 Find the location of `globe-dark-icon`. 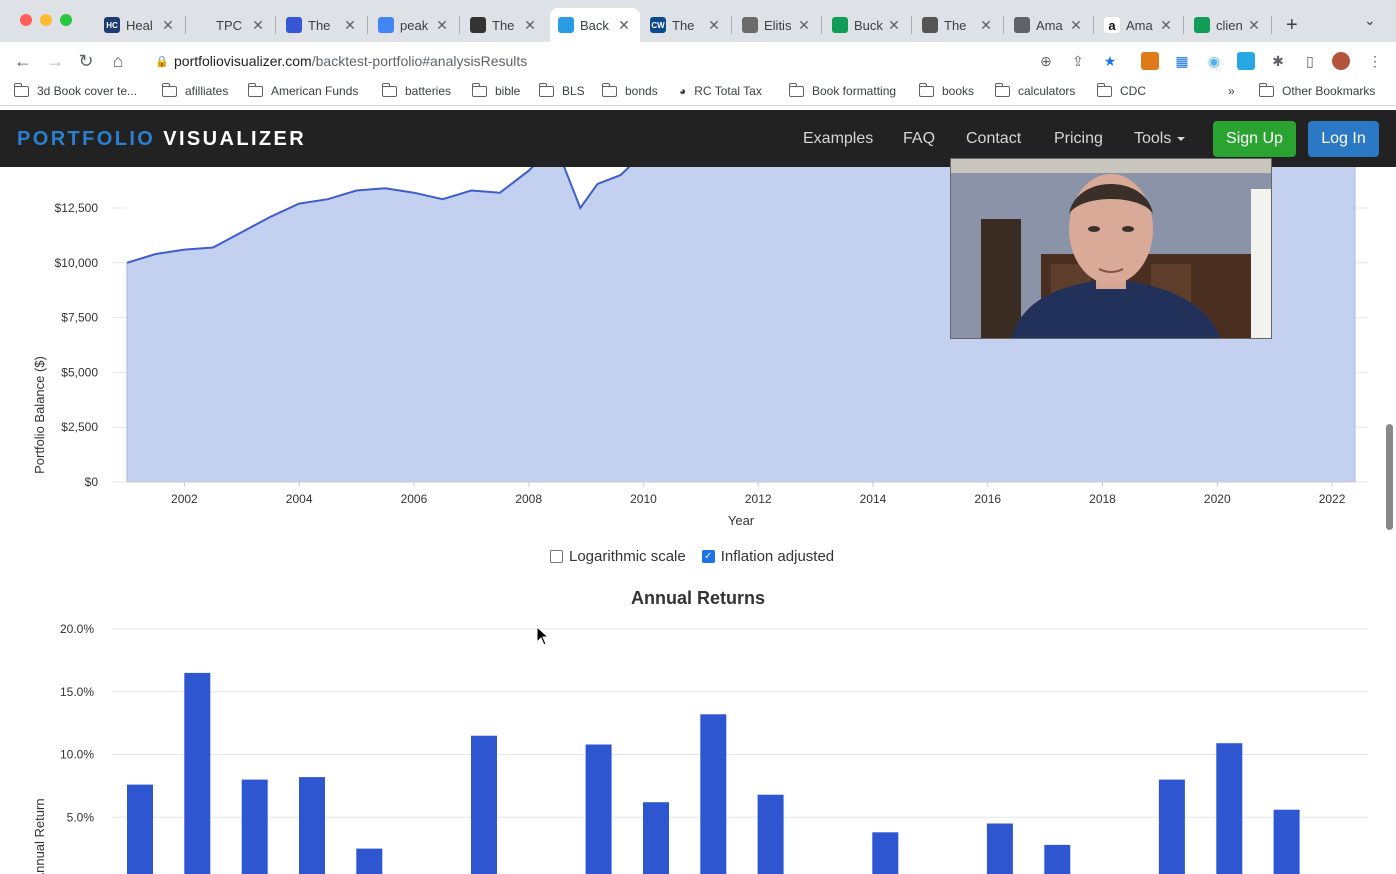

globe-dark-icon is located at coordinates (478, 25).